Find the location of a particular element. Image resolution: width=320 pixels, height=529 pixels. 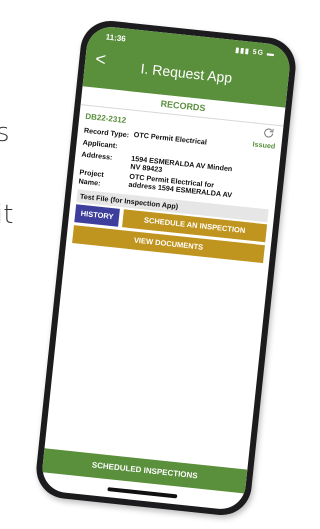

refresh-icon is located at coordinates (268, 132).